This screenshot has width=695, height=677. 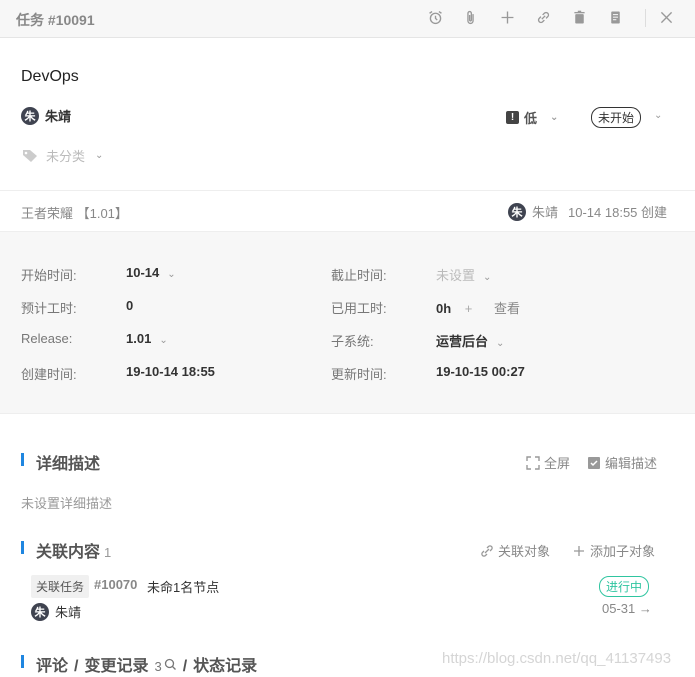 I want to click on related-assignee: 朱 朱靖, so click(x=56, y=611).